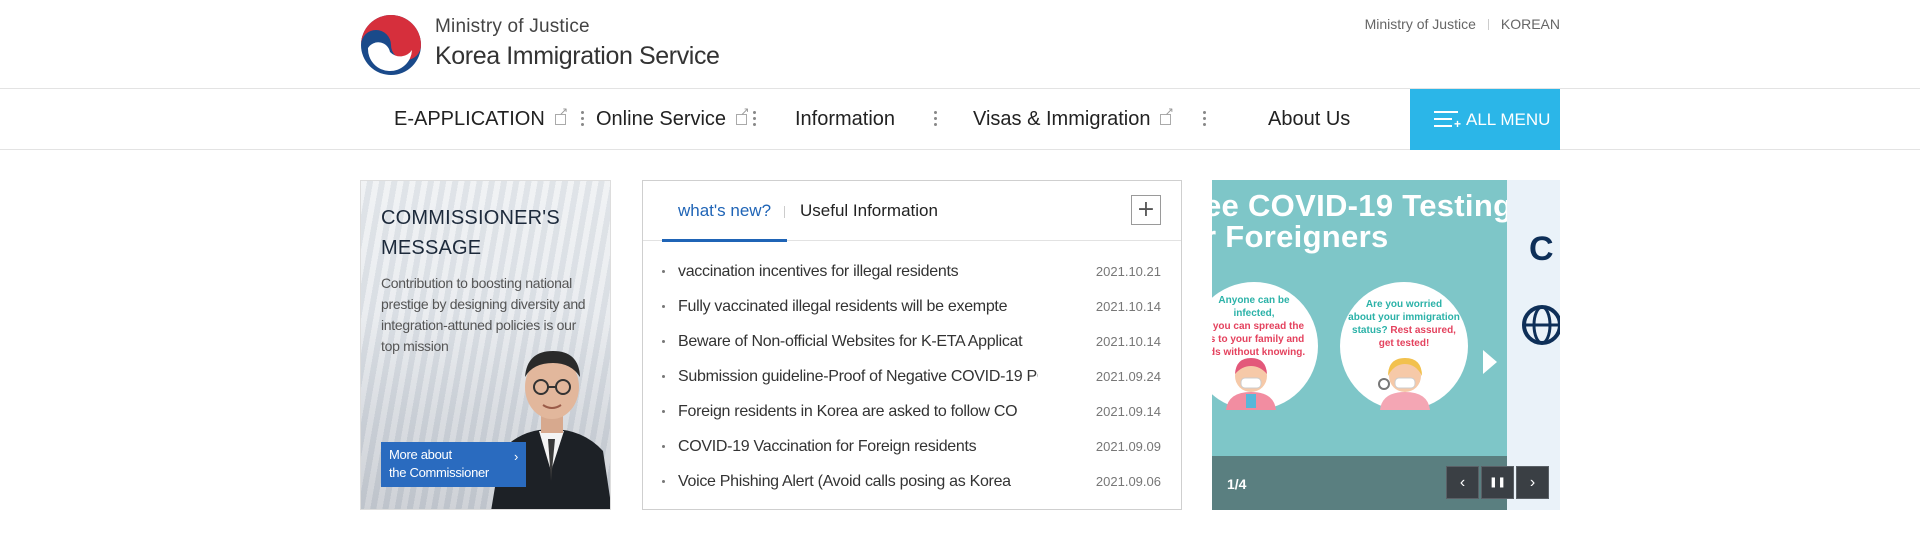 This screenshot has height=536, width=1920. Describe the element at coordinates (1508, 119) in the screenshot. I see `all-menu-label: ALL MENU` at that location.